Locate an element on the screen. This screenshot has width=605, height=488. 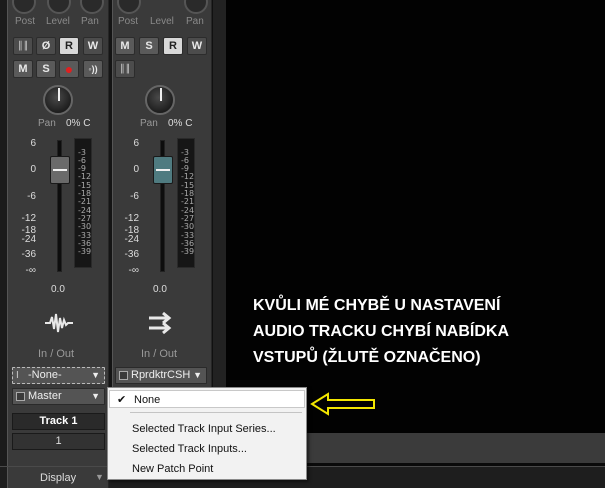
io-label: In / Out is located at coordinates (56, 354).